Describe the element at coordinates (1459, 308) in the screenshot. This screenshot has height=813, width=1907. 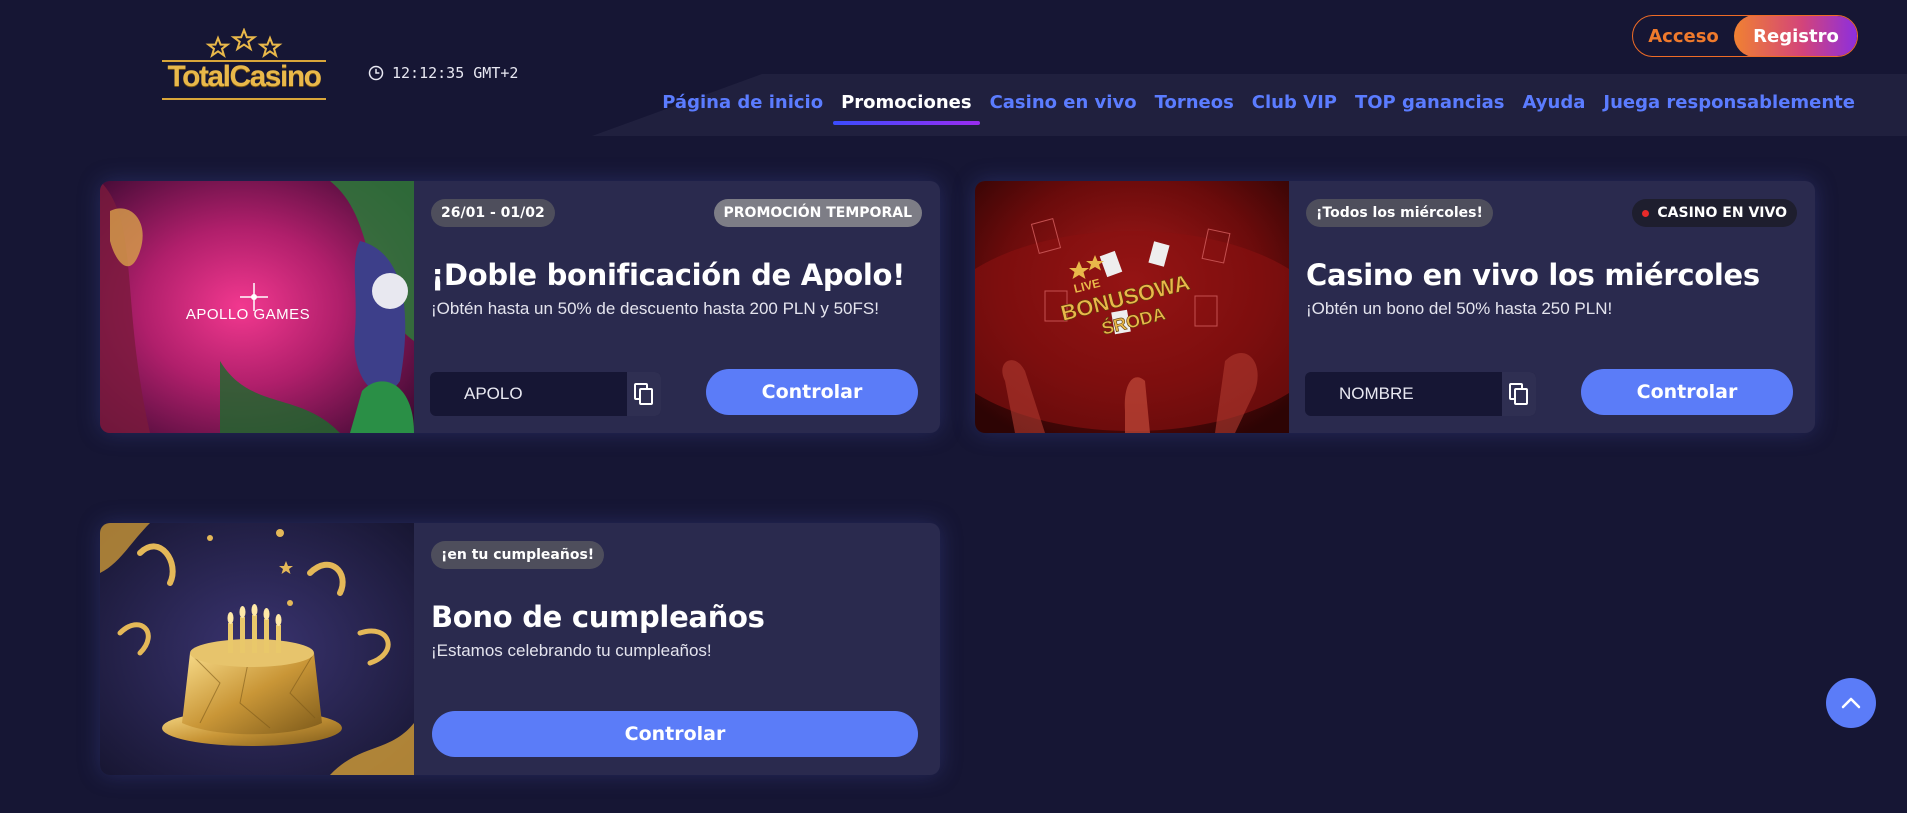
I see `promo-subtitle: ¡Obtén un bono del 50% hasta 250 PLN!` at that location.